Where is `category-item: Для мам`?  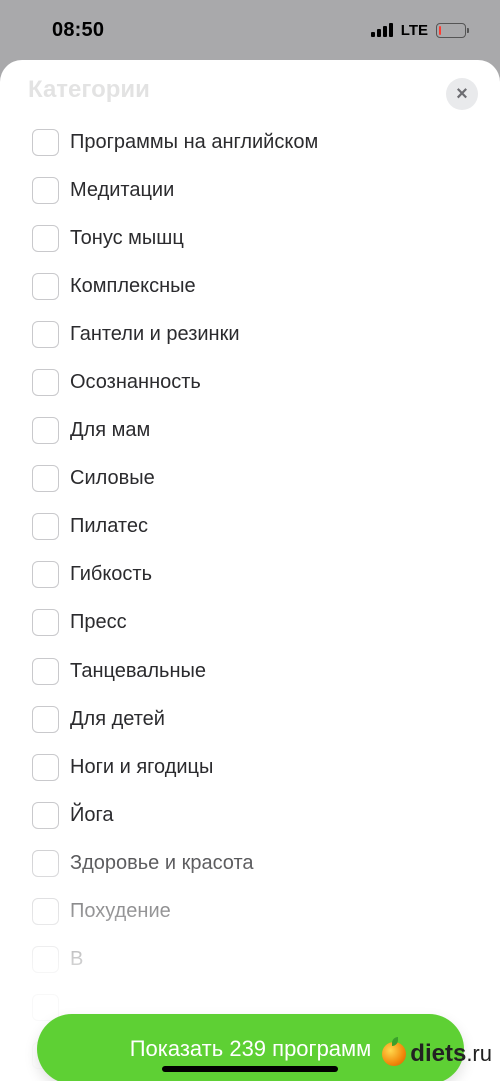 category-item: Для мам is located at coordinates (266, 431).